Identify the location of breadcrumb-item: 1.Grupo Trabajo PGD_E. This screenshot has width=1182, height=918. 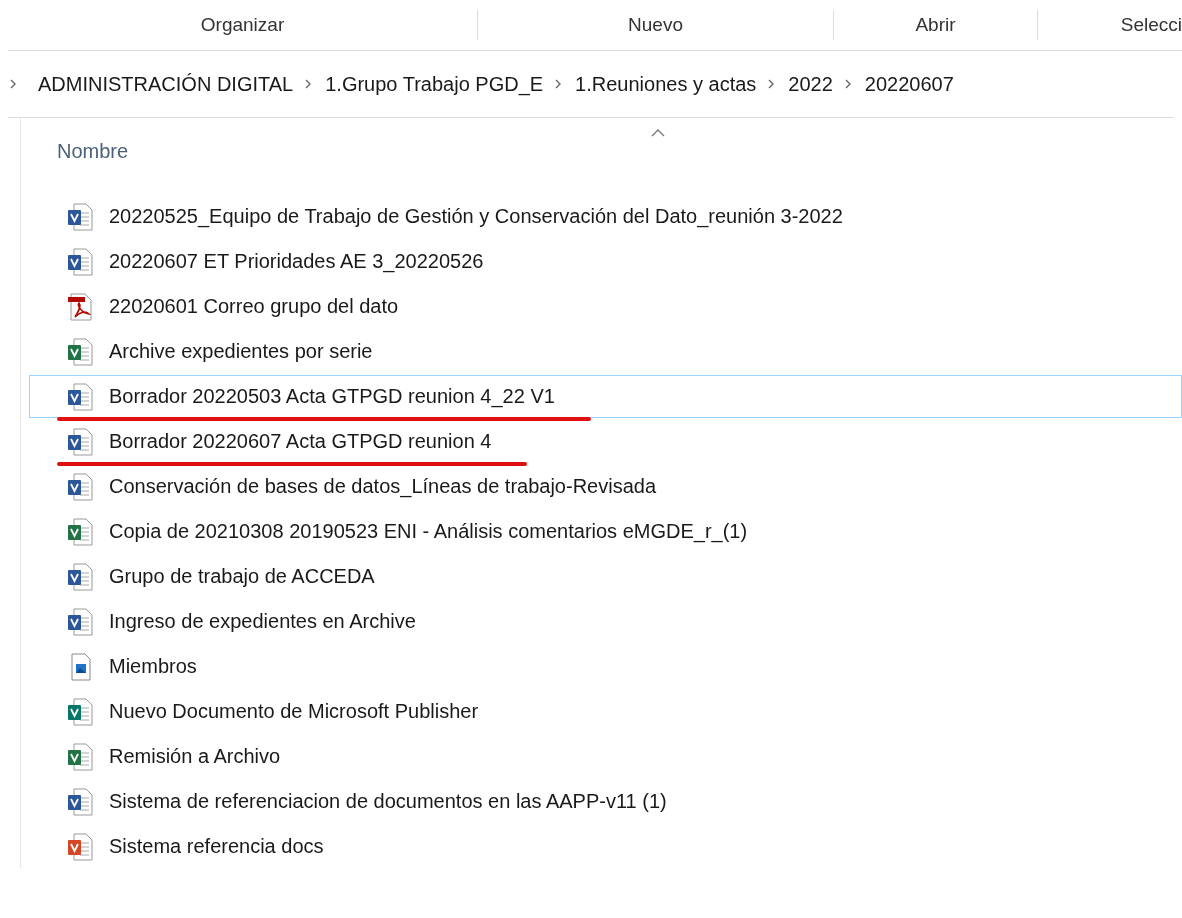
(434, 84).